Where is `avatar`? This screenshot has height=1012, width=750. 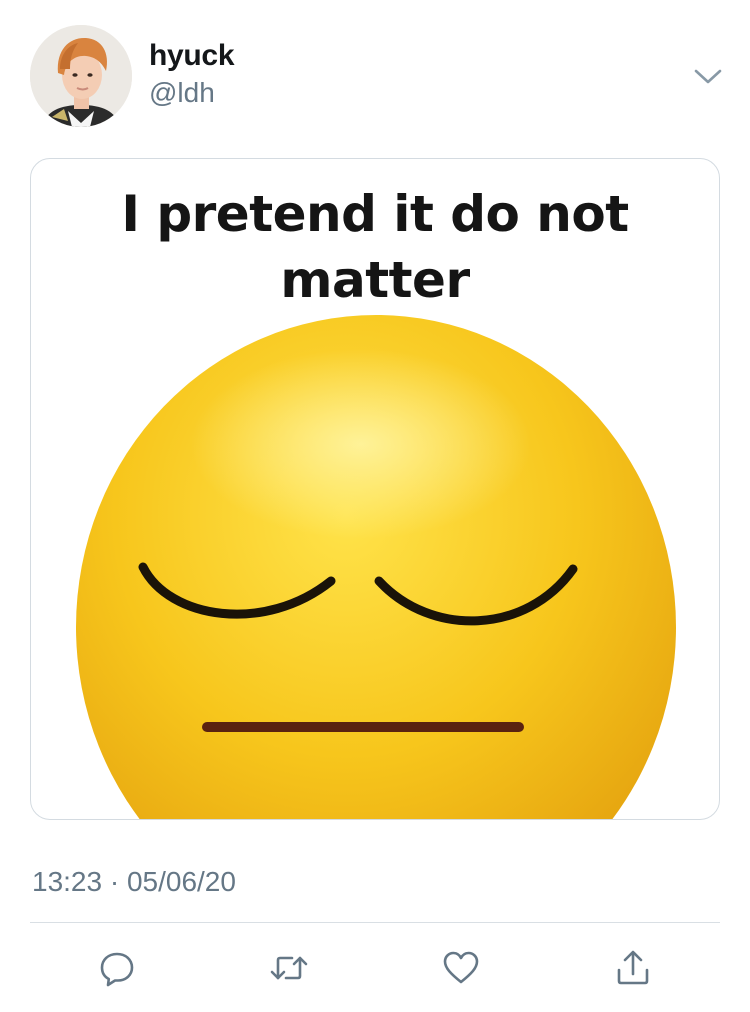 avatar is located at coordinates (81, 76).